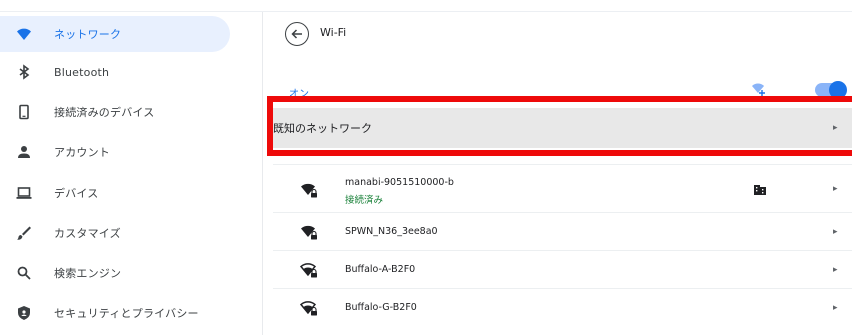  Describe the element at coordinates (126, 313) in the screenshot. I see `sidebar-item-label: セキュリティとプライバシー` at that location.